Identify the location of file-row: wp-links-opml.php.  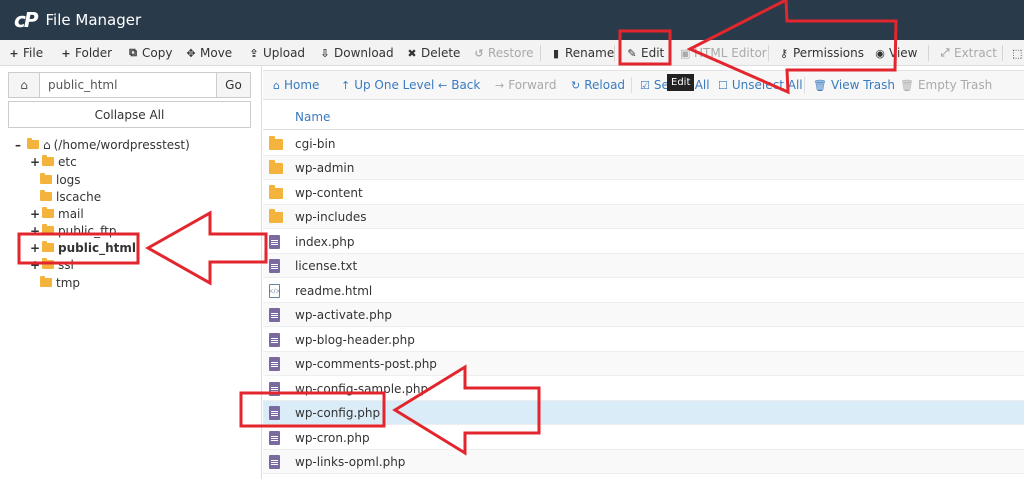
(643, 462).